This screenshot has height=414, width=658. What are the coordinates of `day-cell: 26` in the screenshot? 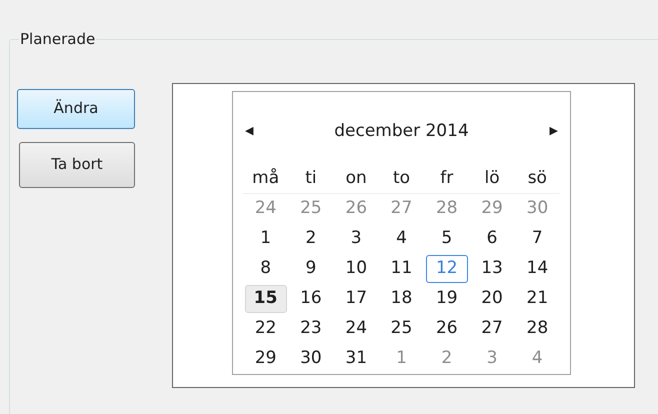 It's located at (447, 328).